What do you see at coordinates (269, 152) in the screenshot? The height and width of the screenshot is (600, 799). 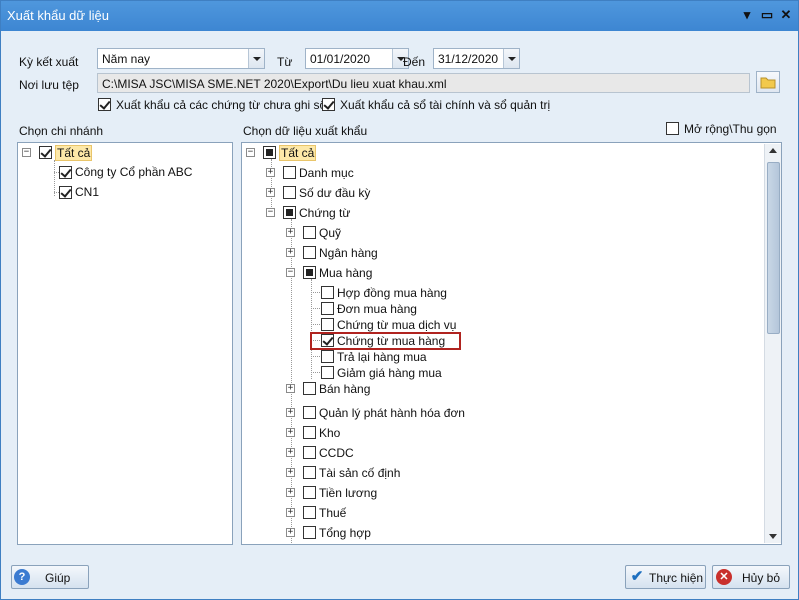 I see `data-all-checkbox` at bounding box center [269, 152].